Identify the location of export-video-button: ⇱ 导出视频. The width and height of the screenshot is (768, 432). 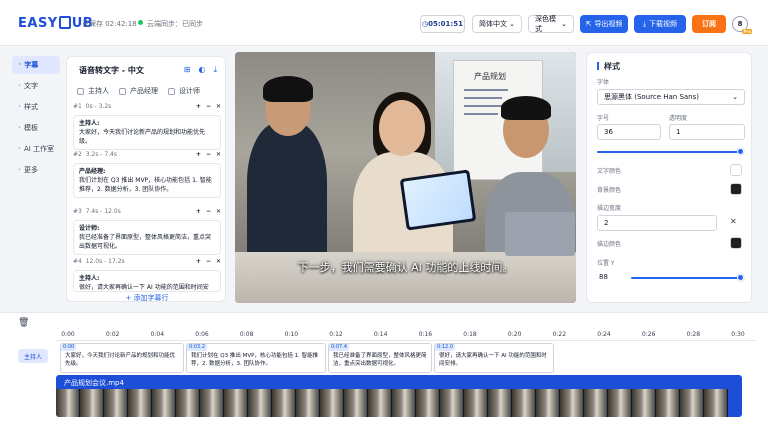
(604, 24).